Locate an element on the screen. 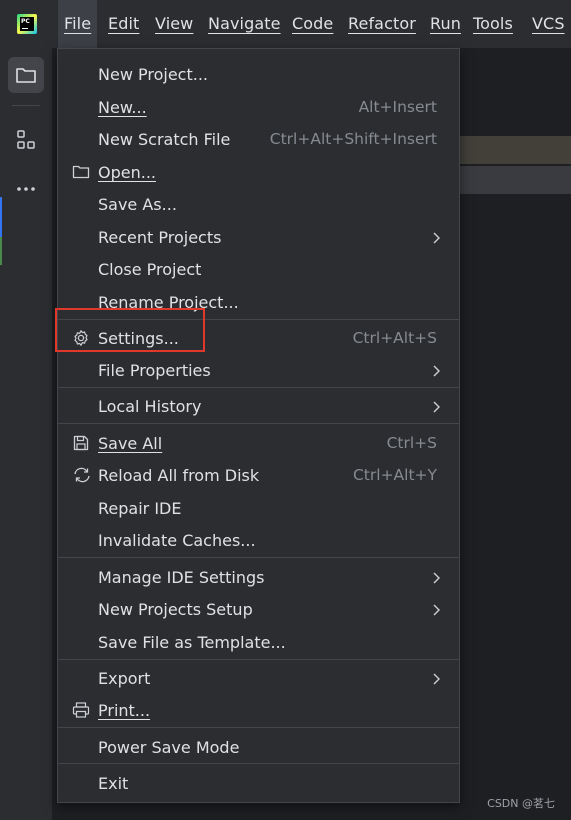  reload-icon is located at coordinates (81, 475).